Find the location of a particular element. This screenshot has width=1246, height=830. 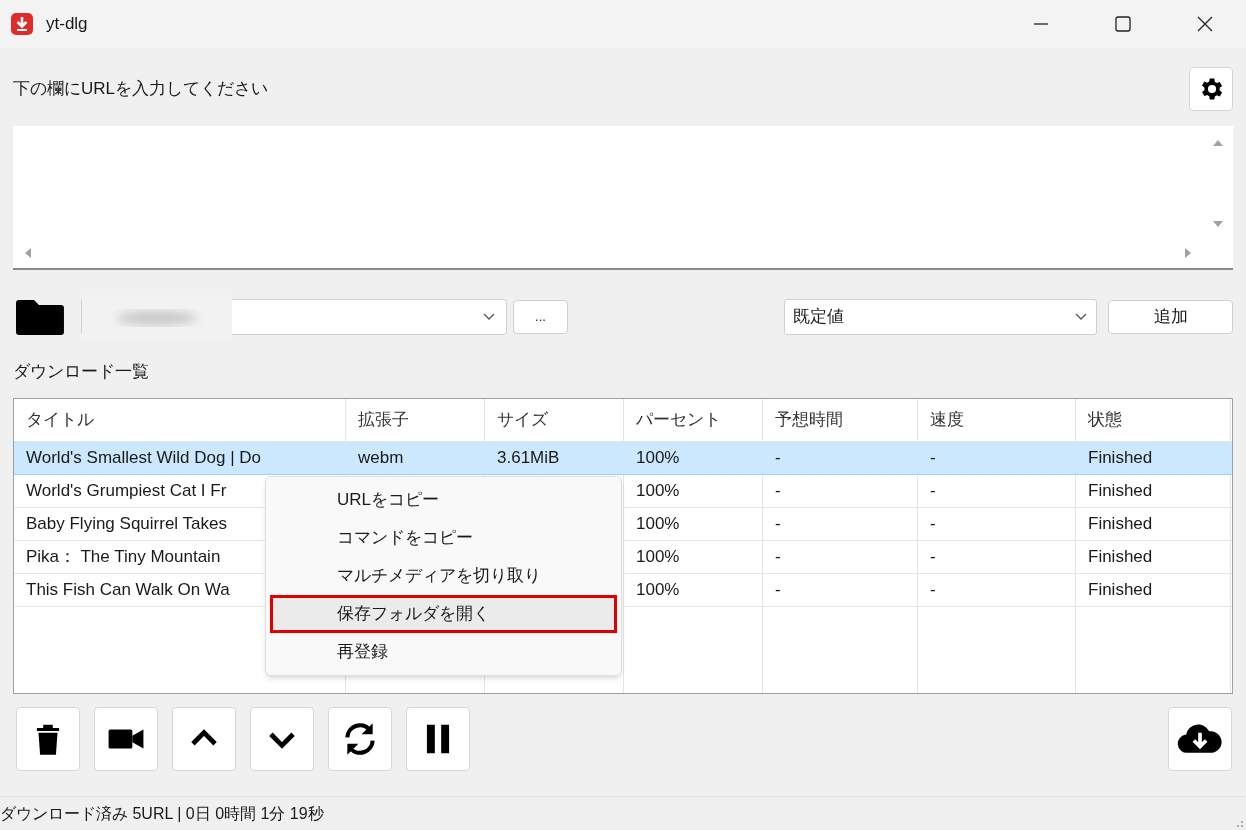

status-text: ダウンロード済み 5URL | 0日 0時間 1分 19秒 is located at coordinates (162, 813).